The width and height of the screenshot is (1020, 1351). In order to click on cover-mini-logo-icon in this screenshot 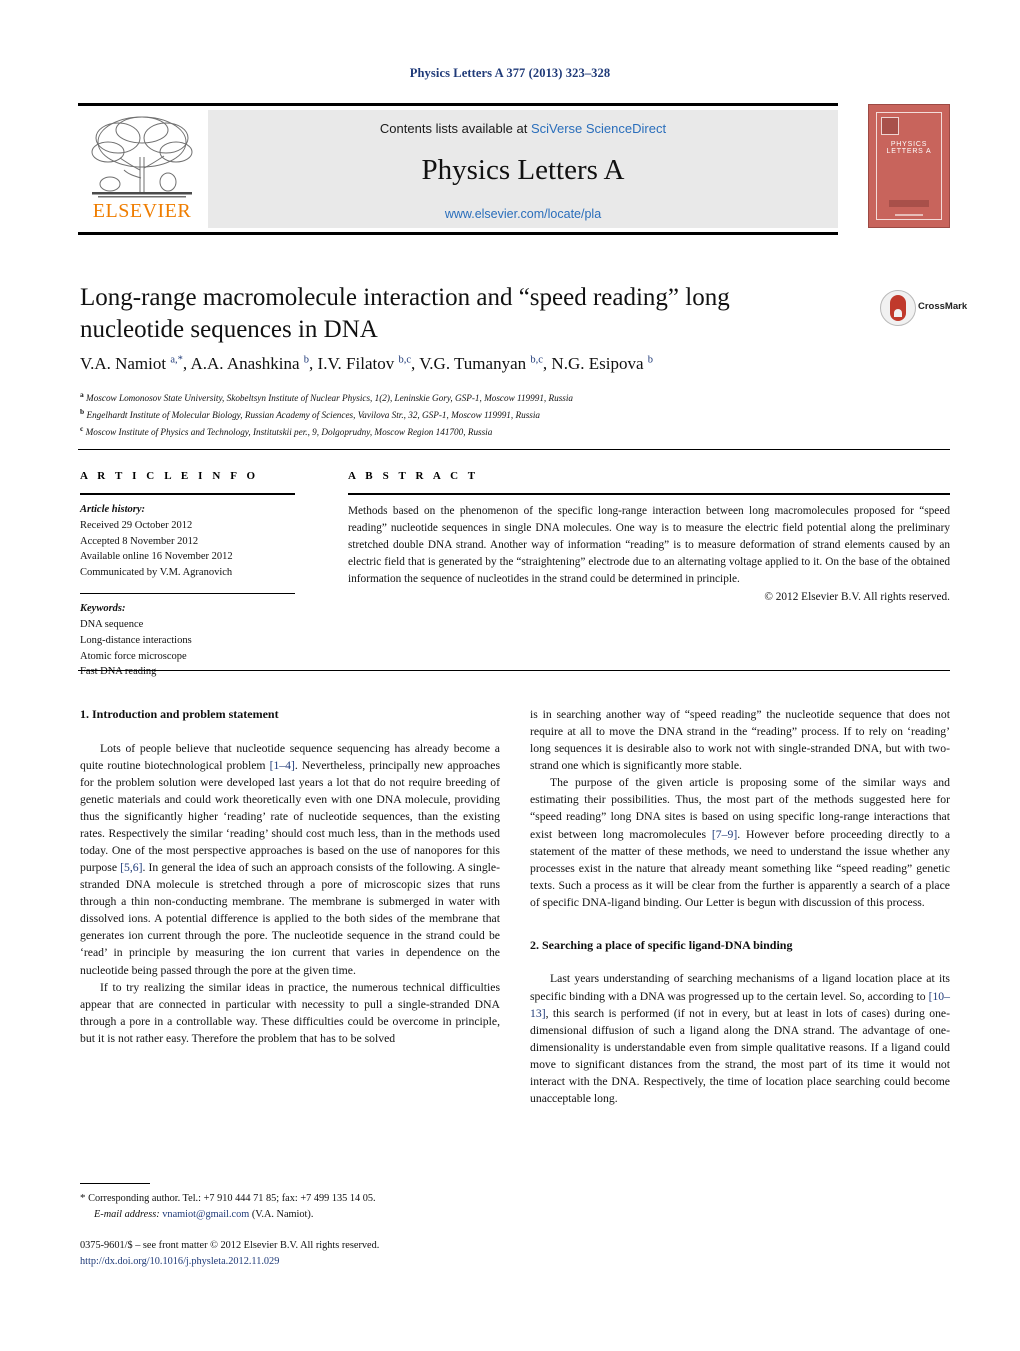, I will do `click(890, 126)`.